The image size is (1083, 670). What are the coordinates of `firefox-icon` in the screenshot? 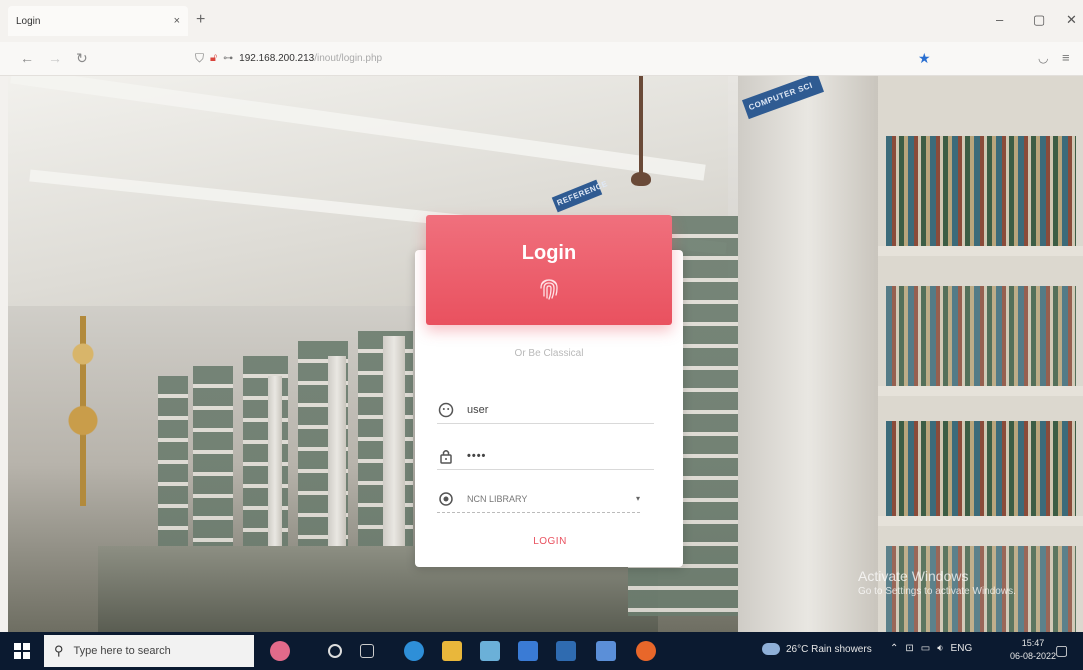 It's located at (646, 651).